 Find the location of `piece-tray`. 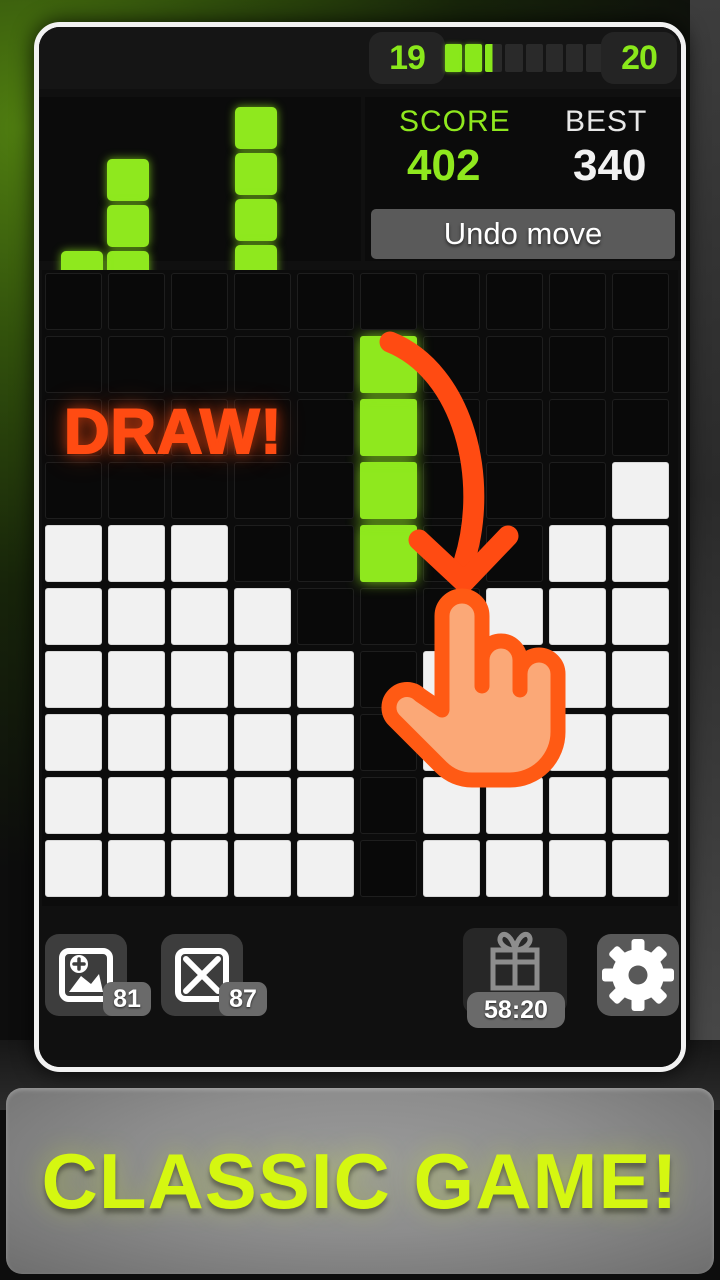

piece-tray is located at coordinates (200, 195).